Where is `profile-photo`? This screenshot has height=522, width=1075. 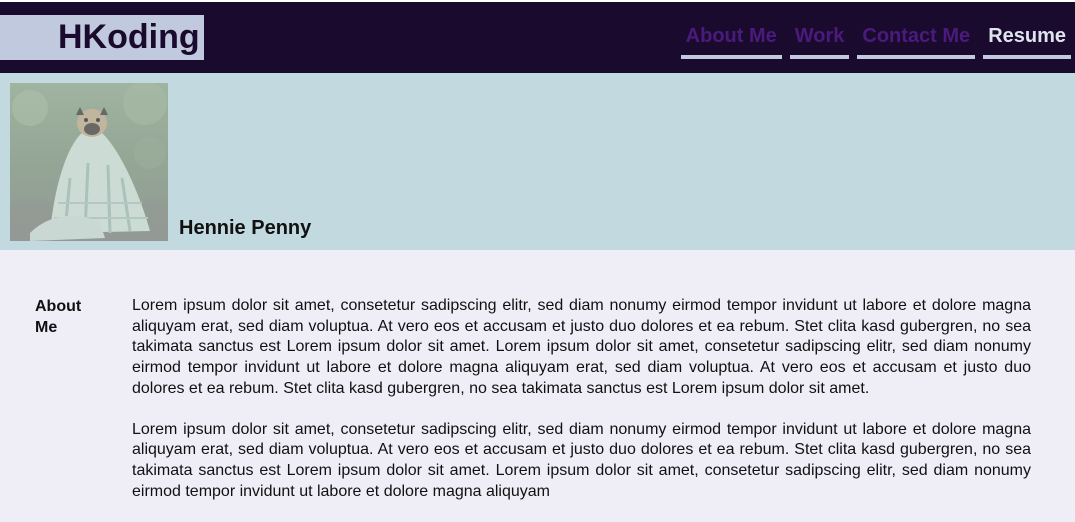 profile-photo is located at coordinates (89, 162).